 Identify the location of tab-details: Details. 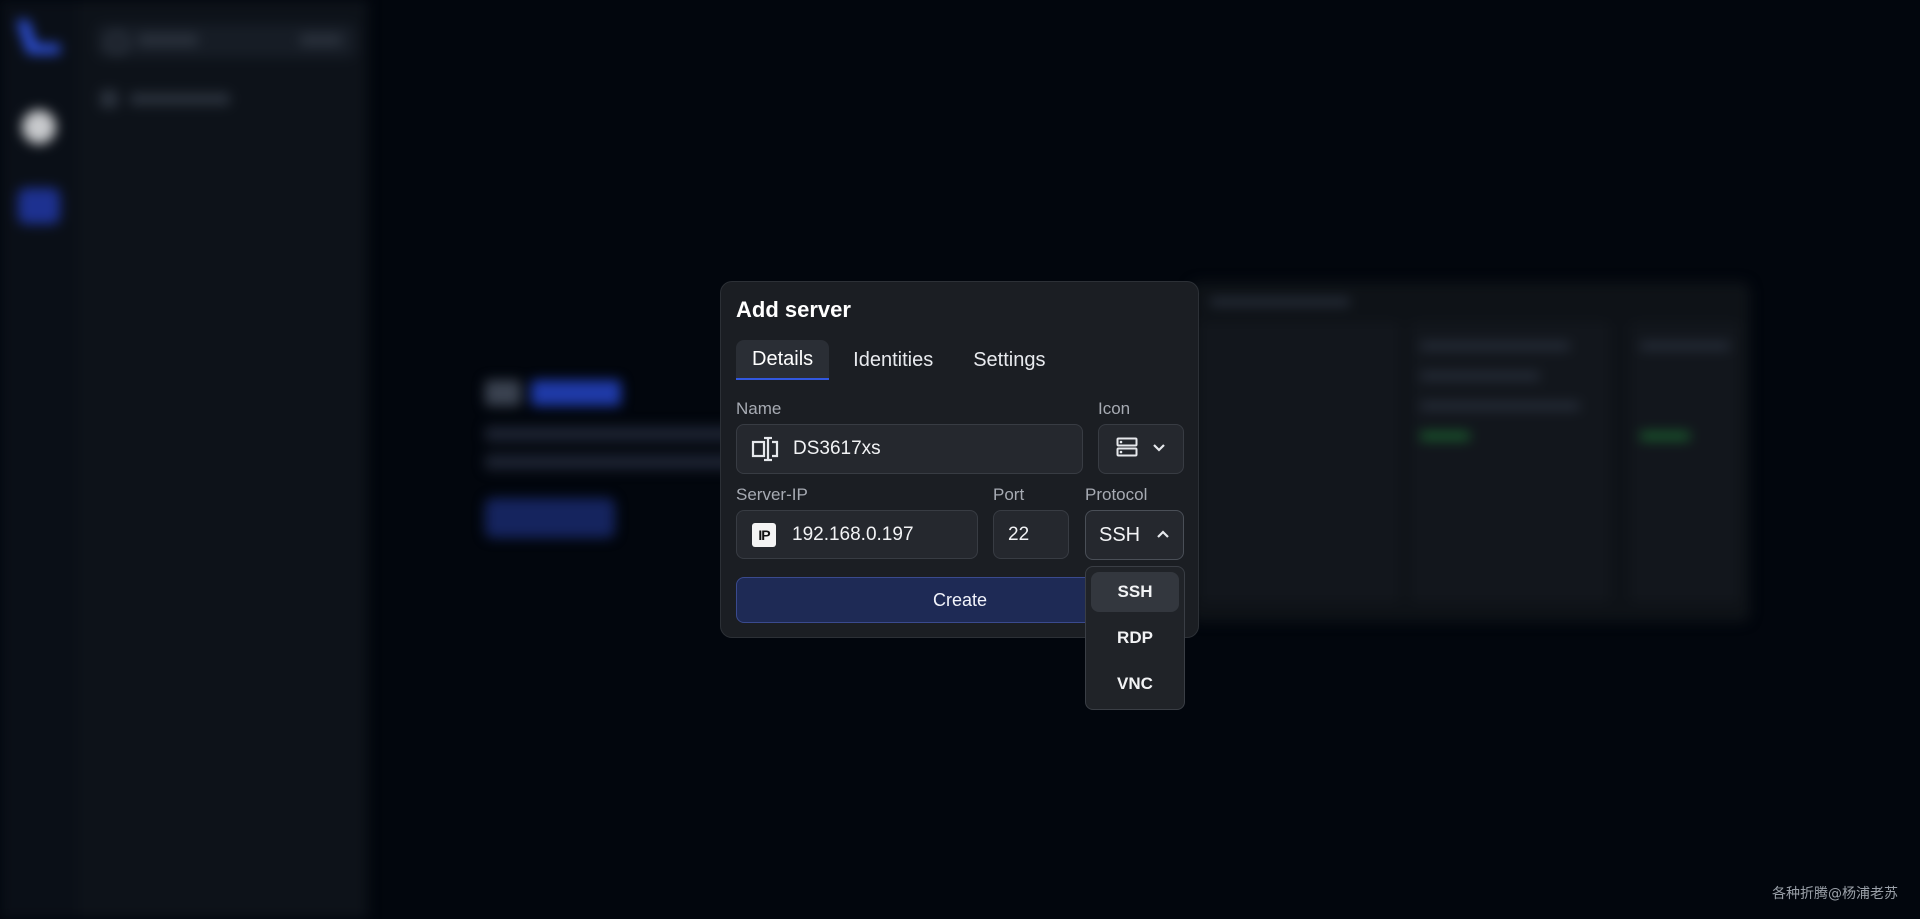
(783, 360).